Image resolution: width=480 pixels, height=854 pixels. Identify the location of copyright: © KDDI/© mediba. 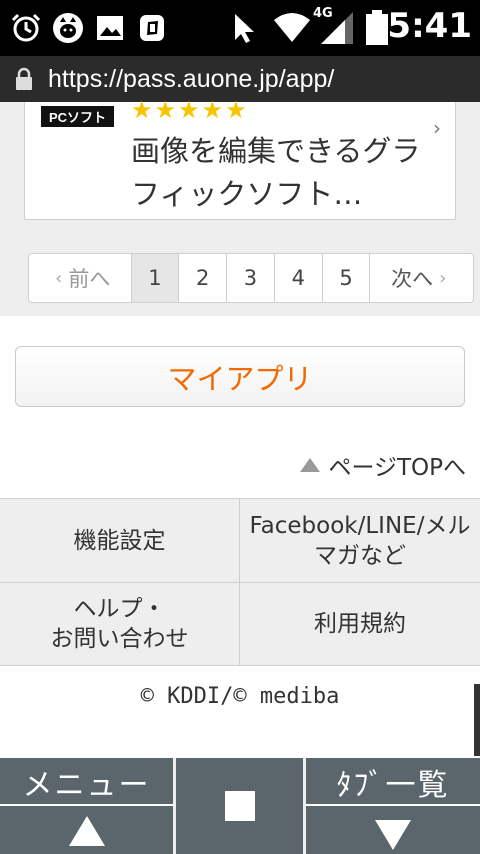
(240, 696).